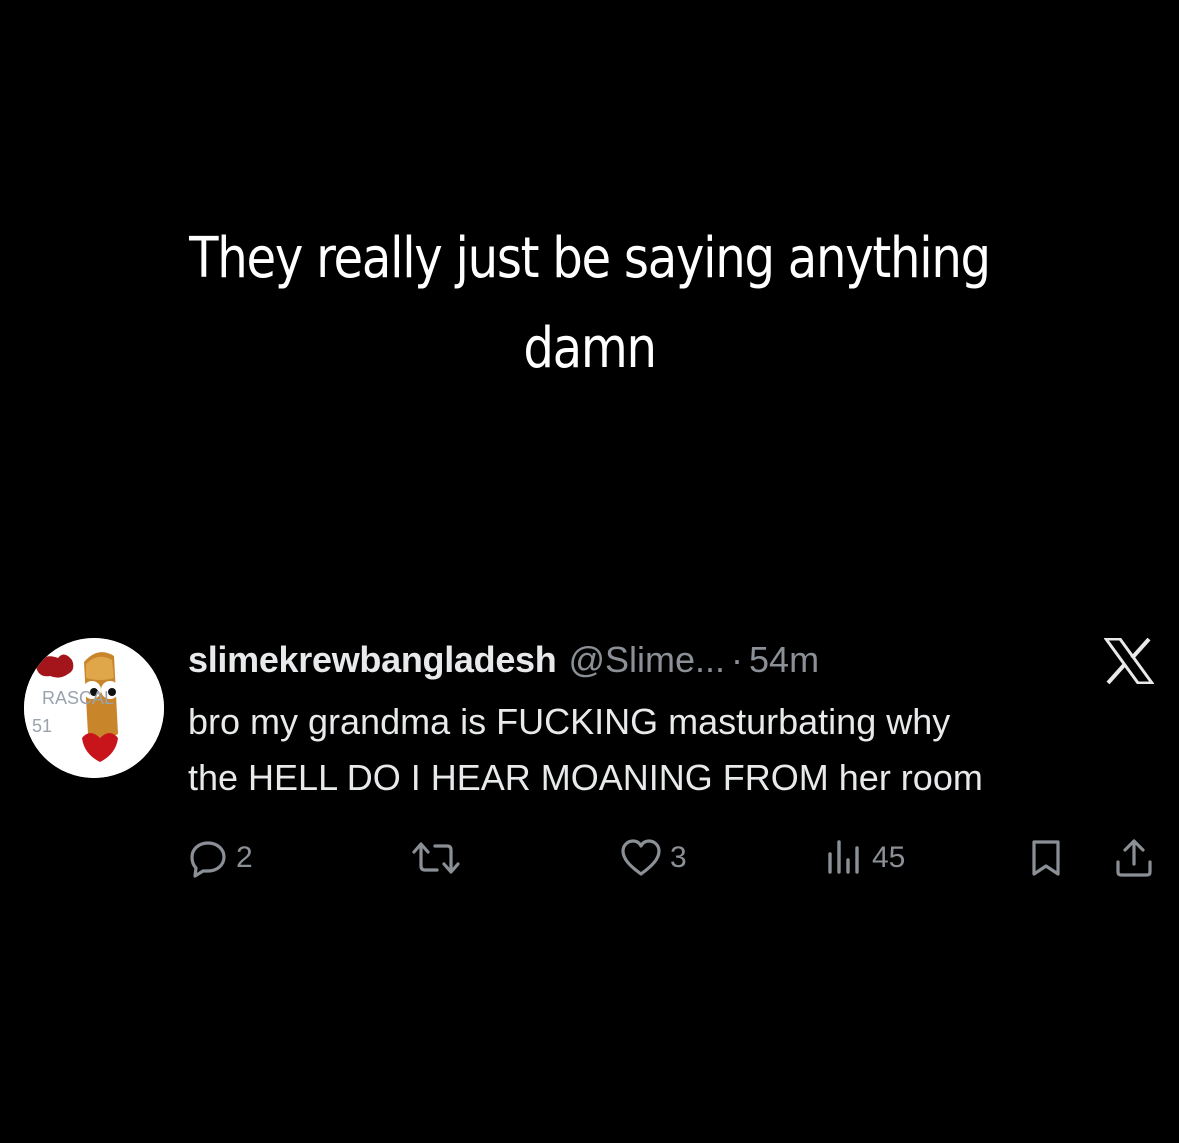  What do you see at coordinates (678, 857) in the screenshot?
I see `like-count: 3` at bounding box center [678, 857].